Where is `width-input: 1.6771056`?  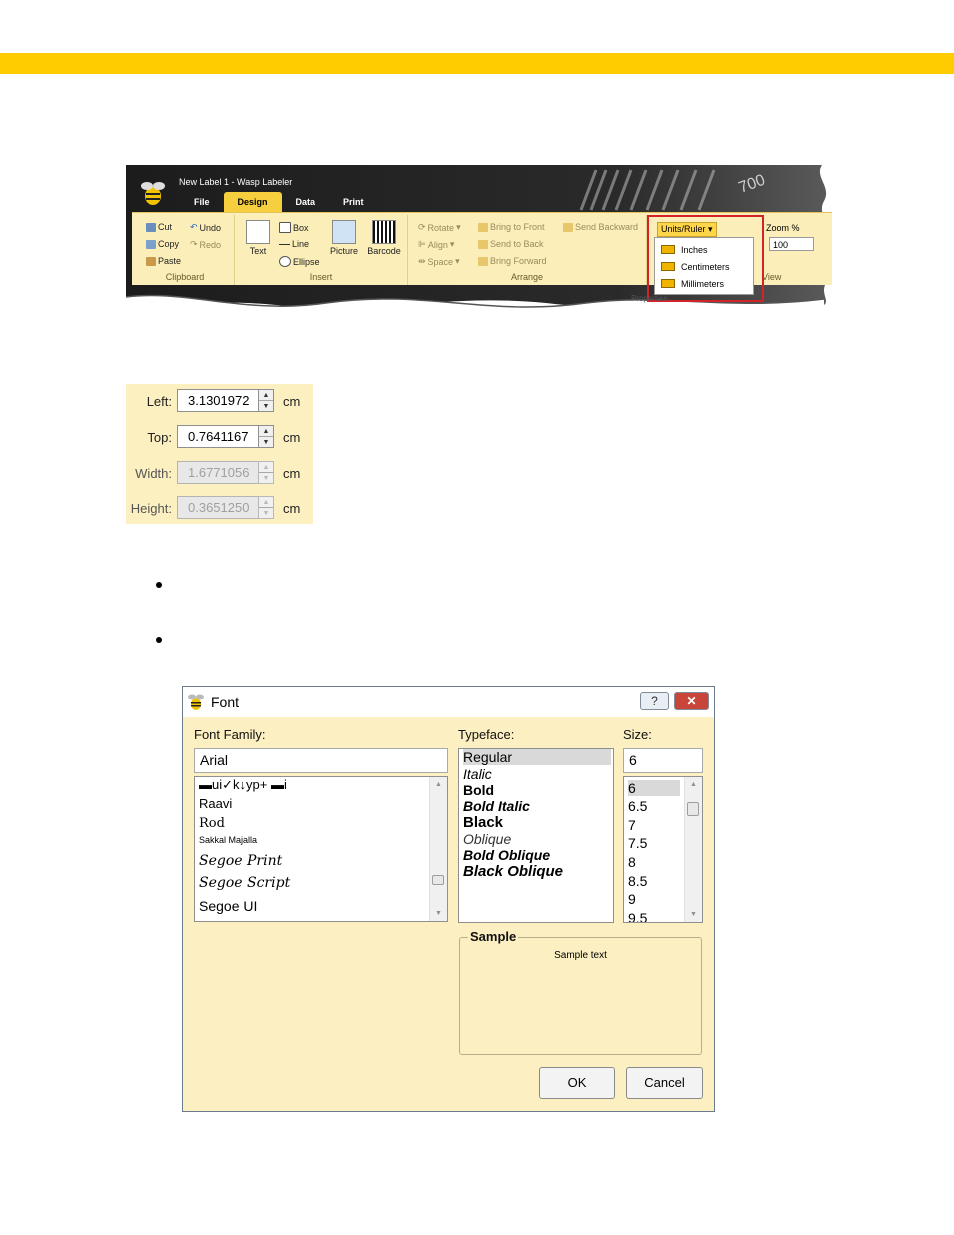 width-input: 1.6771056 is located at coordinates (218, 472).